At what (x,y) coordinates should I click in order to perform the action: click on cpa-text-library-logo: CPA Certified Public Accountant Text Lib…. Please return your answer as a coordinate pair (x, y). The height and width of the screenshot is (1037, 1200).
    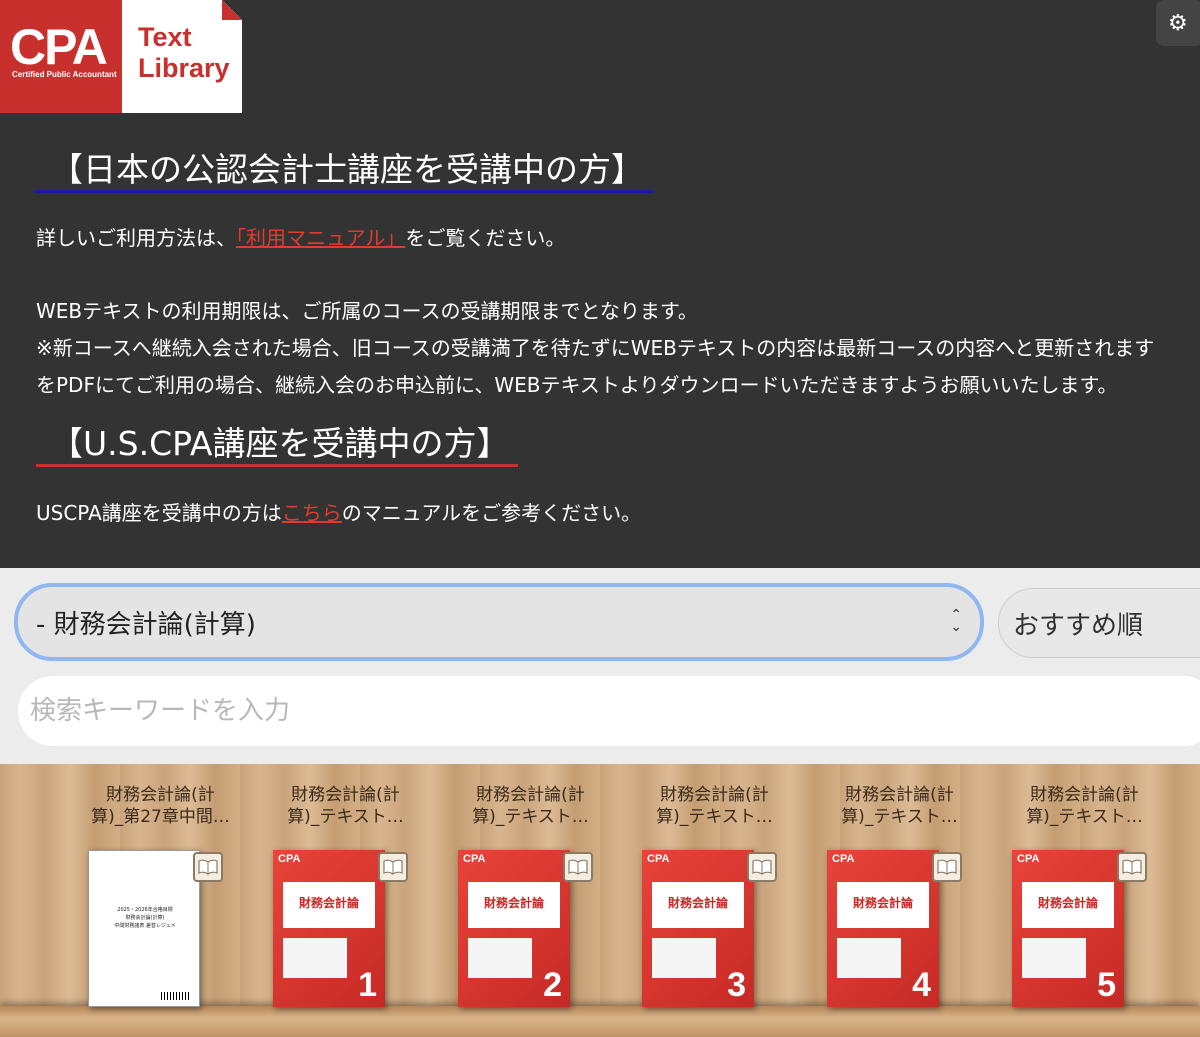
    Looking at the image, I should click on (121, 56).